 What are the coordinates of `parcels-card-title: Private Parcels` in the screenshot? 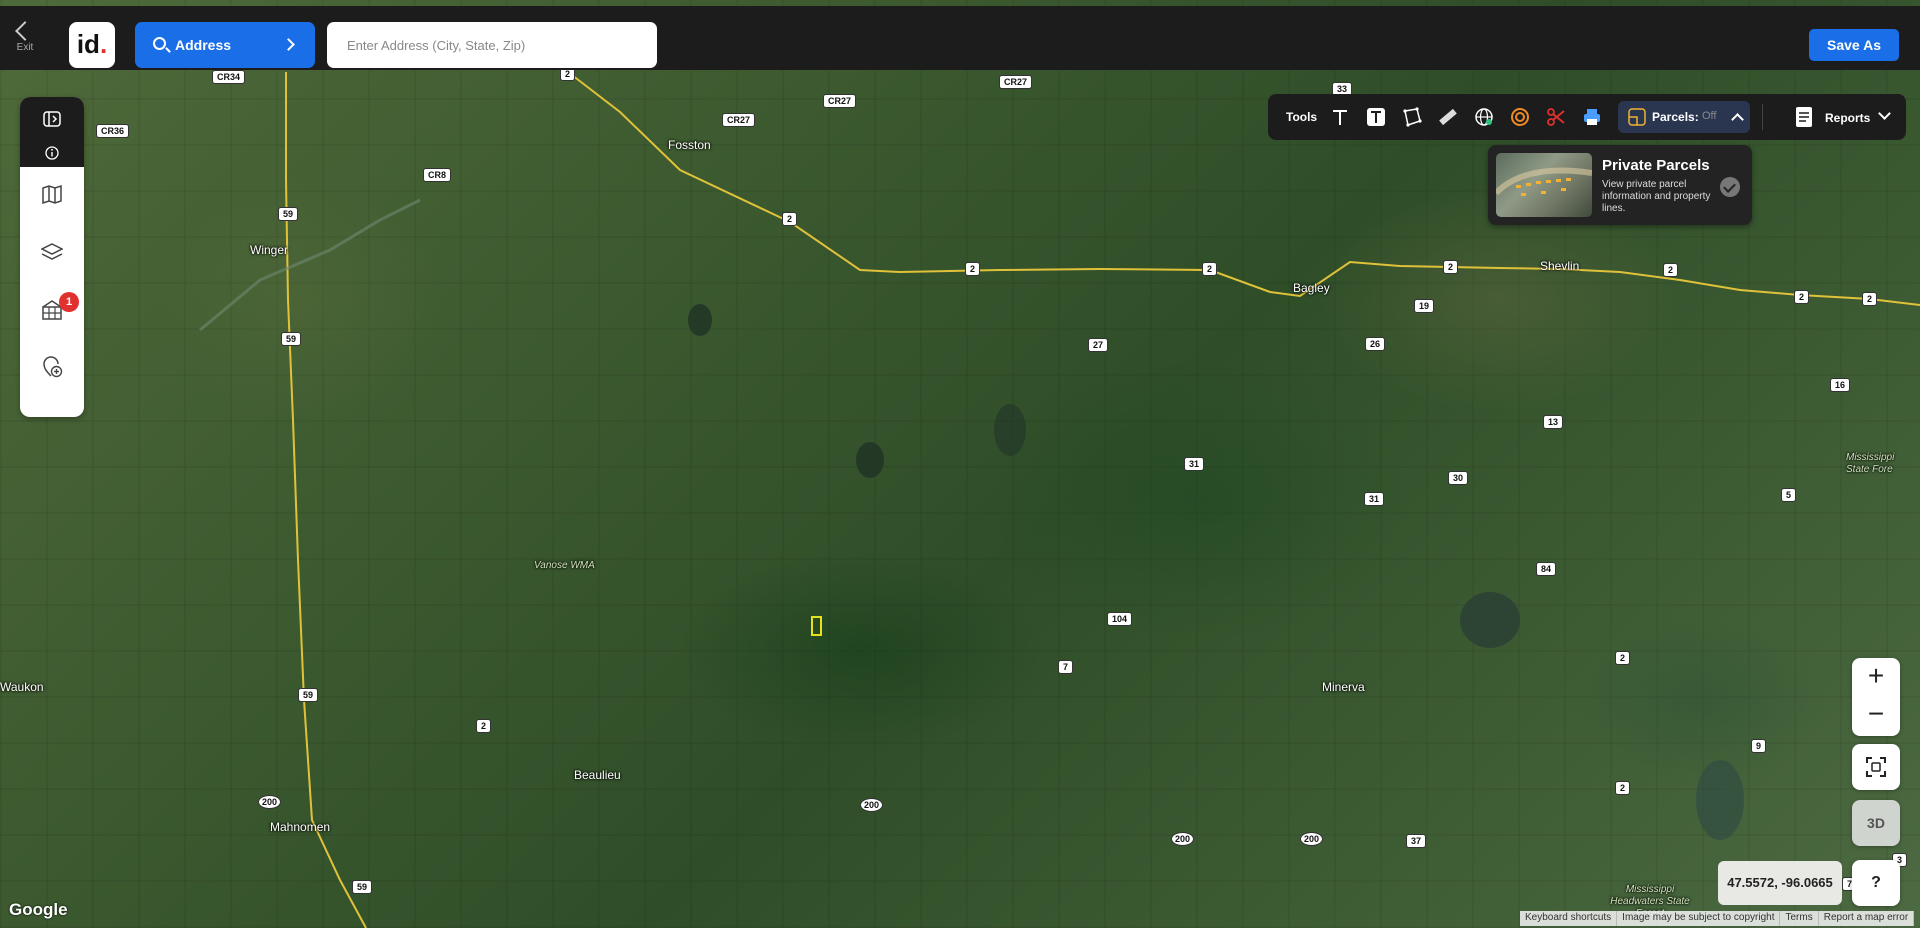 It's located at (1656, 165).